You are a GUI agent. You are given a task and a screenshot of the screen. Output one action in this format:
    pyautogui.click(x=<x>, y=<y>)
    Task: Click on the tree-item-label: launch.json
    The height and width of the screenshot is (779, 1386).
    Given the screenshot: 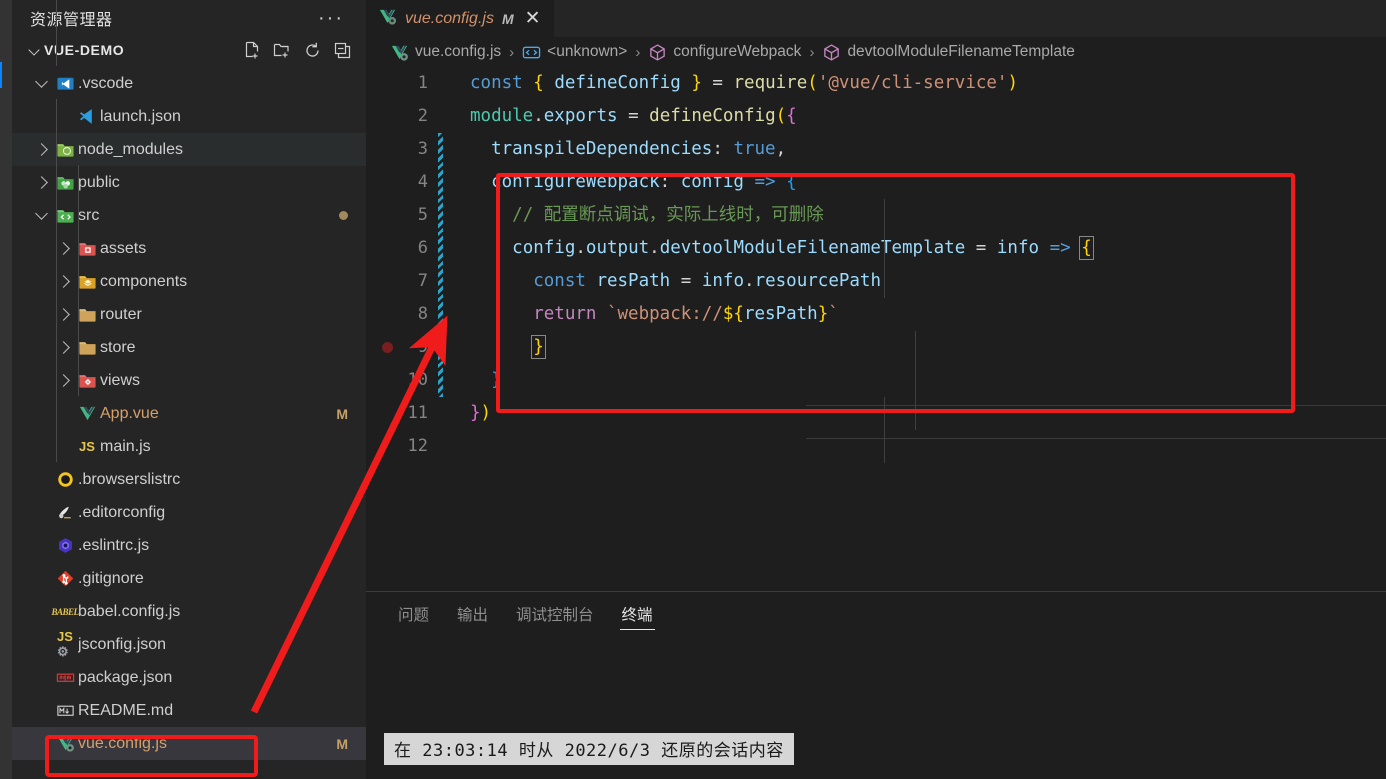 What is the action you would take?
    pyautogui.click(x=140, y=116)
    